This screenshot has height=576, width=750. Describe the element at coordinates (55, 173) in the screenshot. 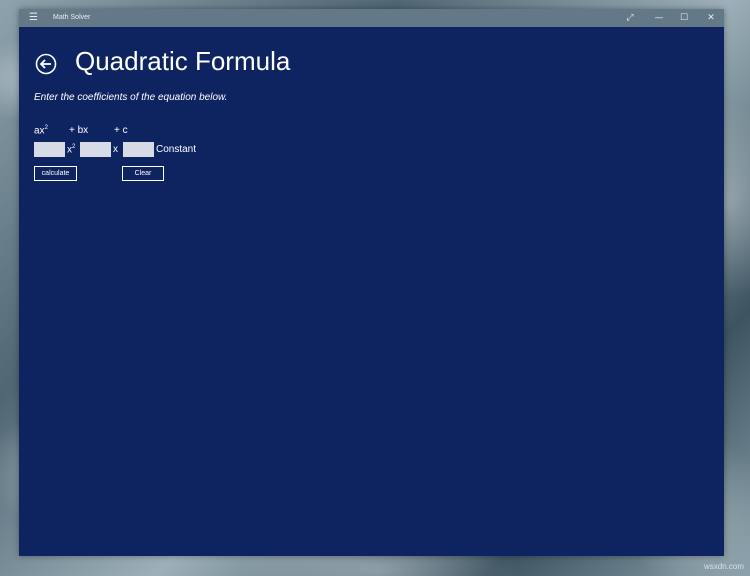

I see `calculate-button: calculate` at that location.